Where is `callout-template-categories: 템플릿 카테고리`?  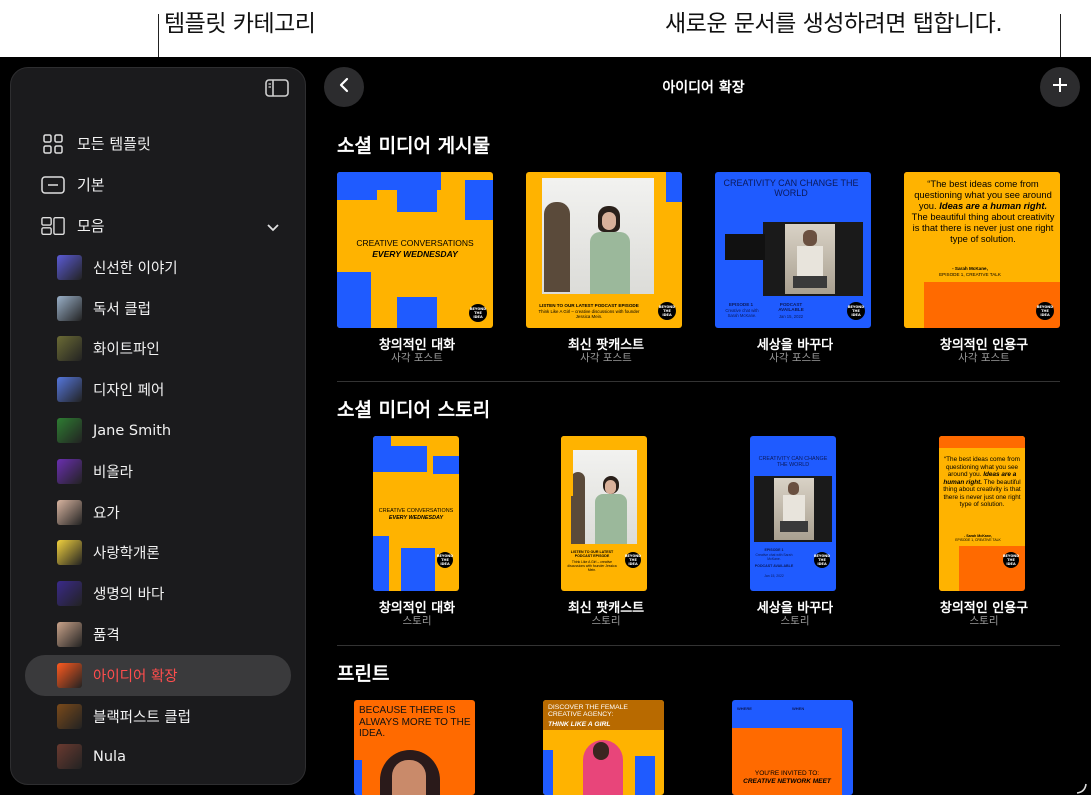 callout-template-categories: 템플릿 카테고리 is located at coordinates (240, 24).